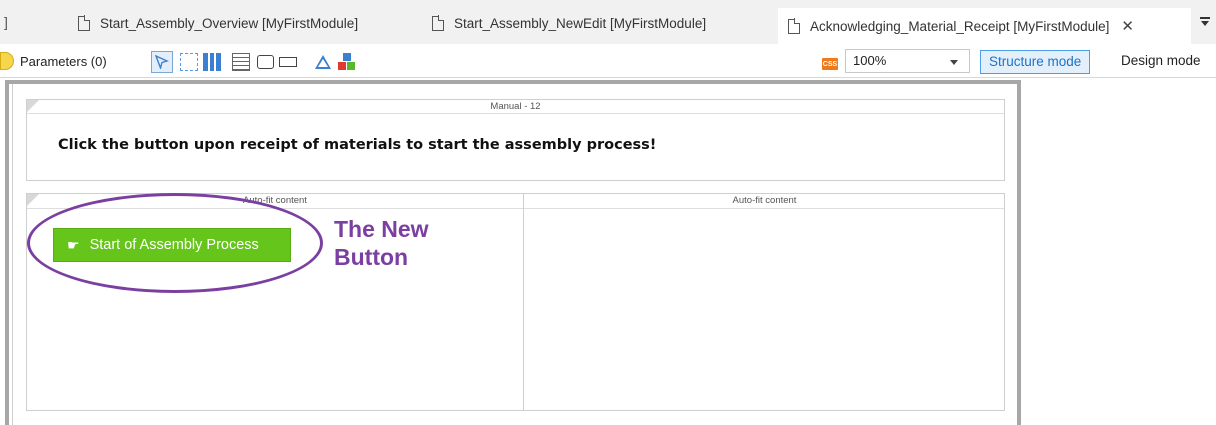 The width and height of the screenshot is (1216, 425). What do you see at coordinates (189, 62) in the screenshot?
I see `container-icon` at bounding box center [189, 62].